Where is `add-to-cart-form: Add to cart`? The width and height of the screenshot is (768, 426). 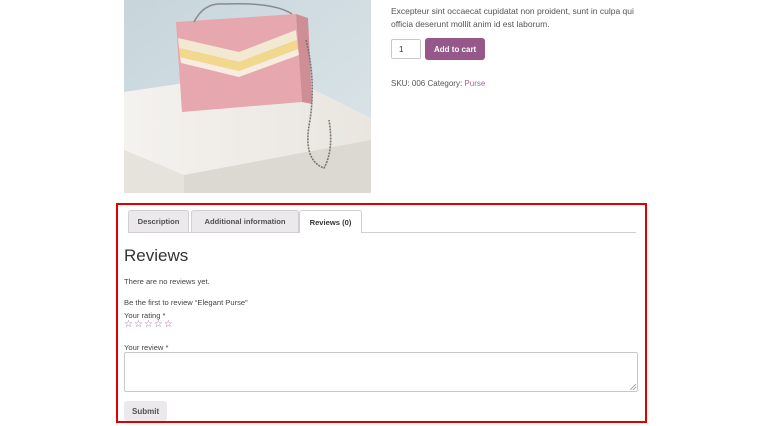
add-to-cart-form: Add to cart is located at coordinates (438, 49).